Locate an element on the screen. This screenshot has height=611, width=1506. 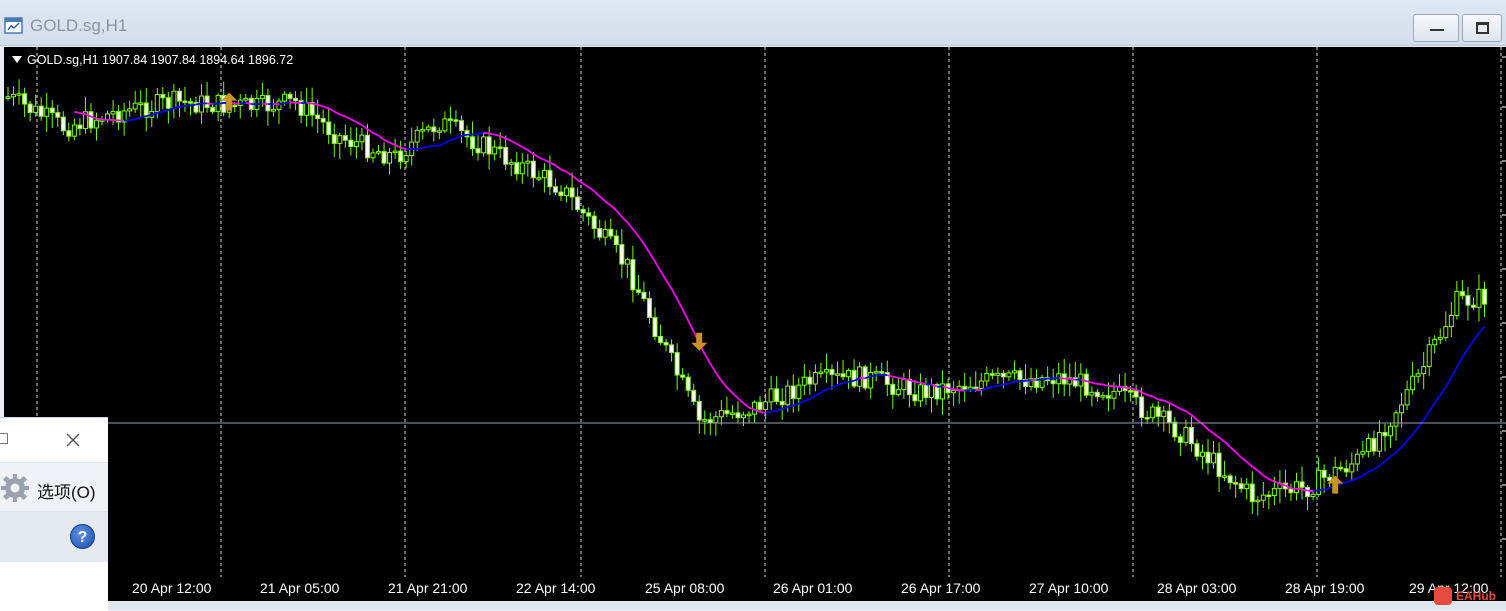
close-icon is located at coordinates (73, 440).